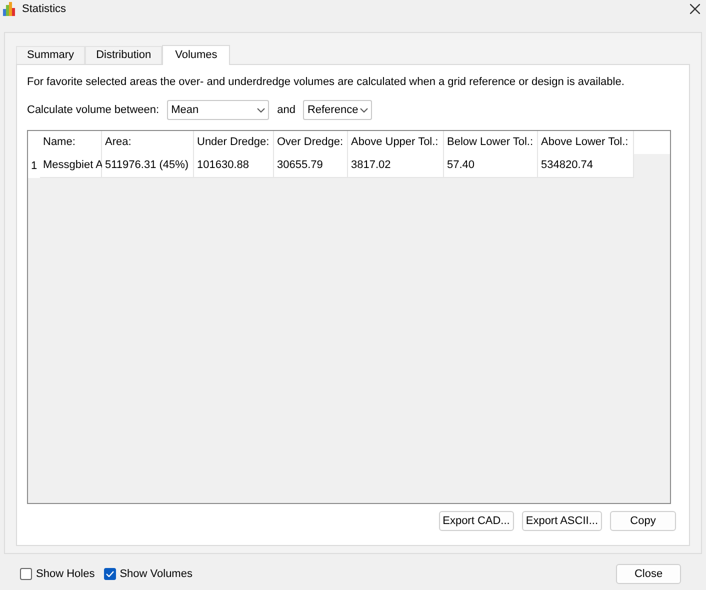 The image size is (706, 590). Describe the element at coordinates (586, 142) in the screenshot. I see `column-header: Above Lower Tol.:` at that location.